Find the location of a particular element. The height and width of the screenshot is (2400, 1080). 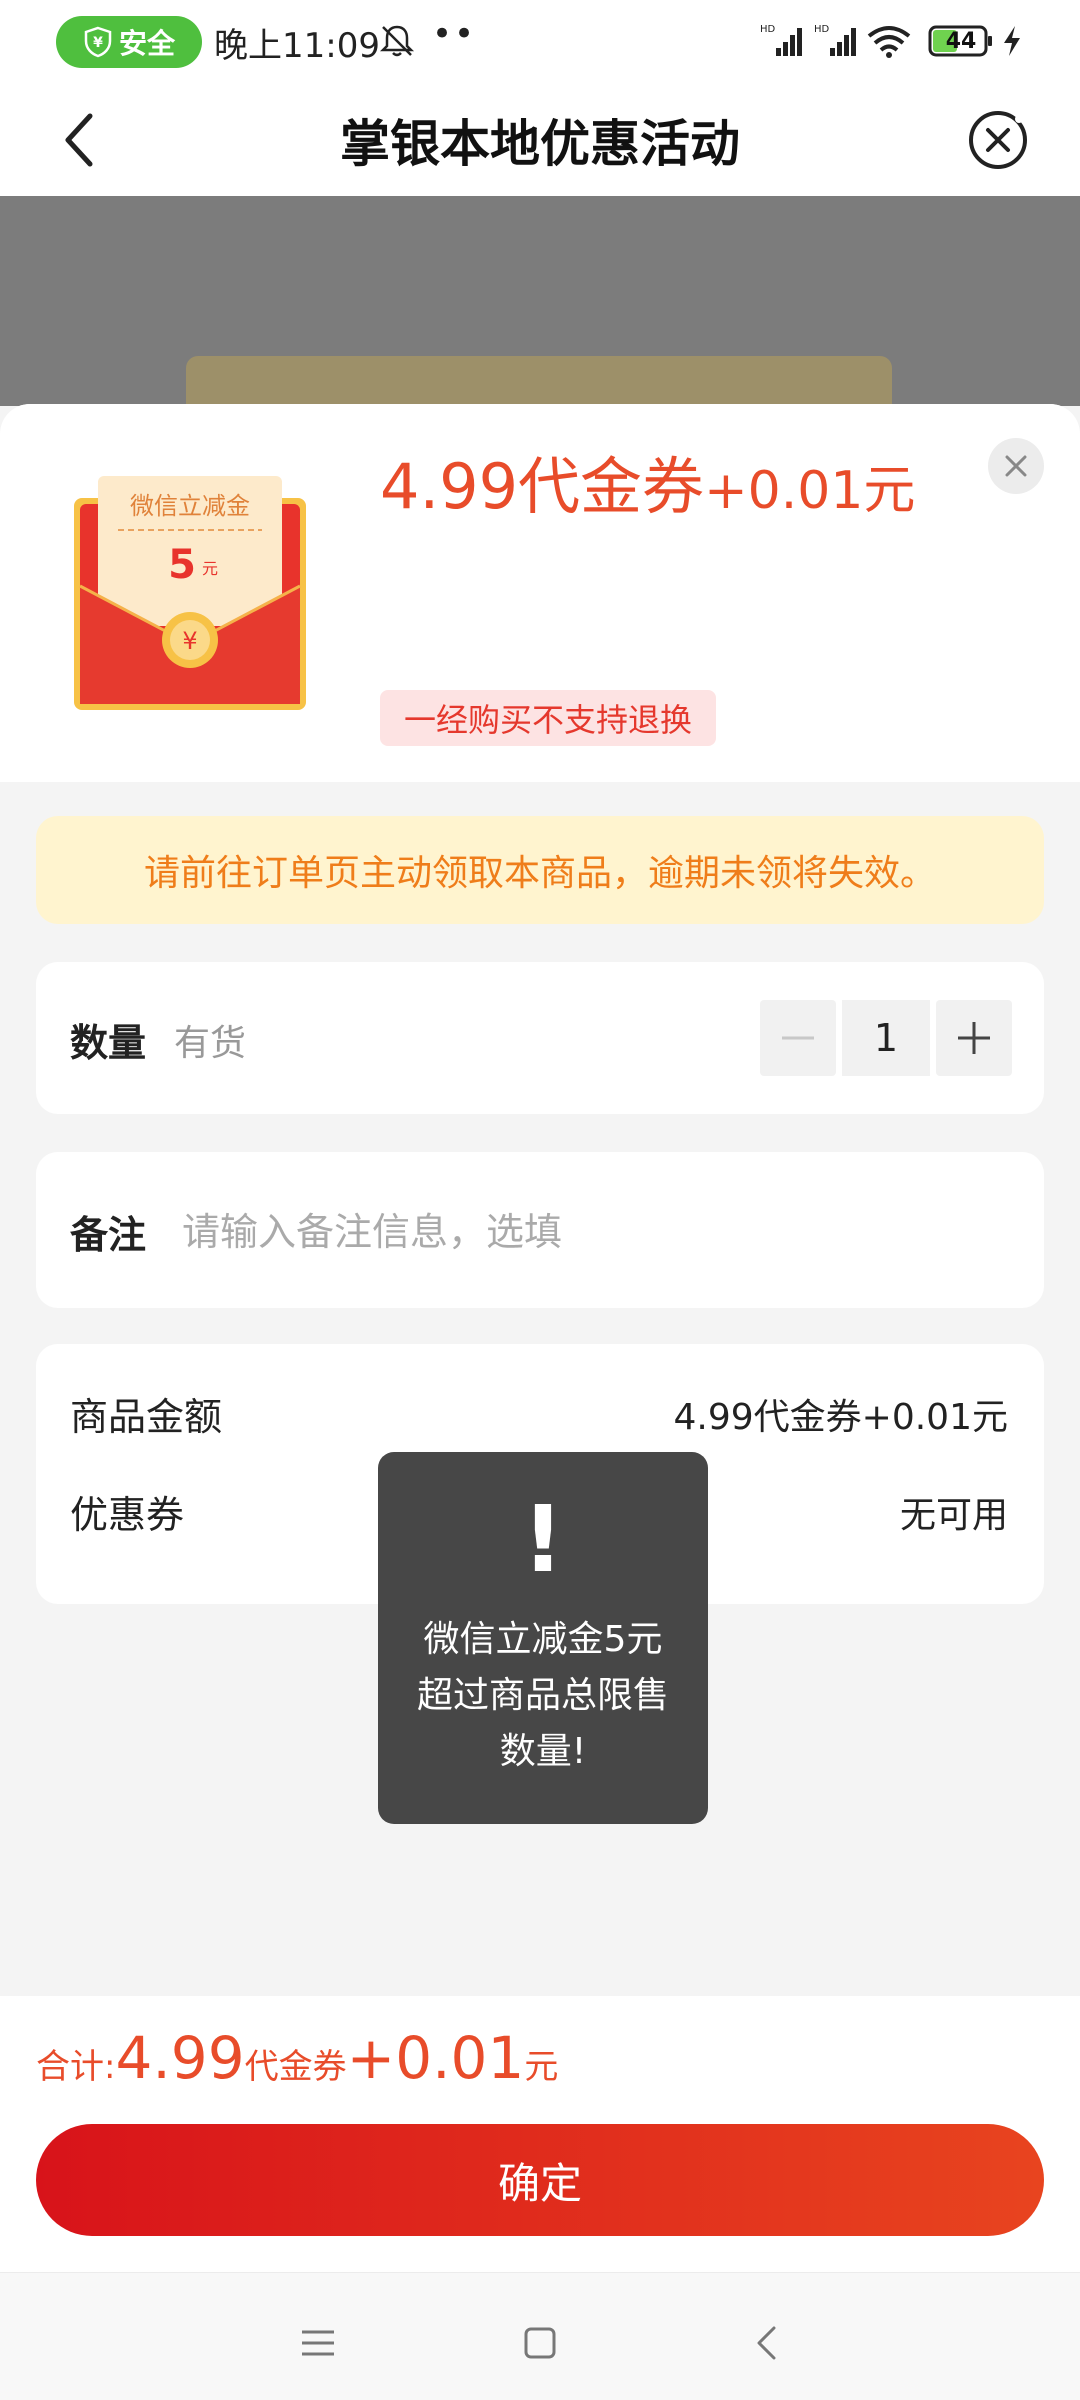

coupon-value: 无可用 is located at coordinates (954, 1512).